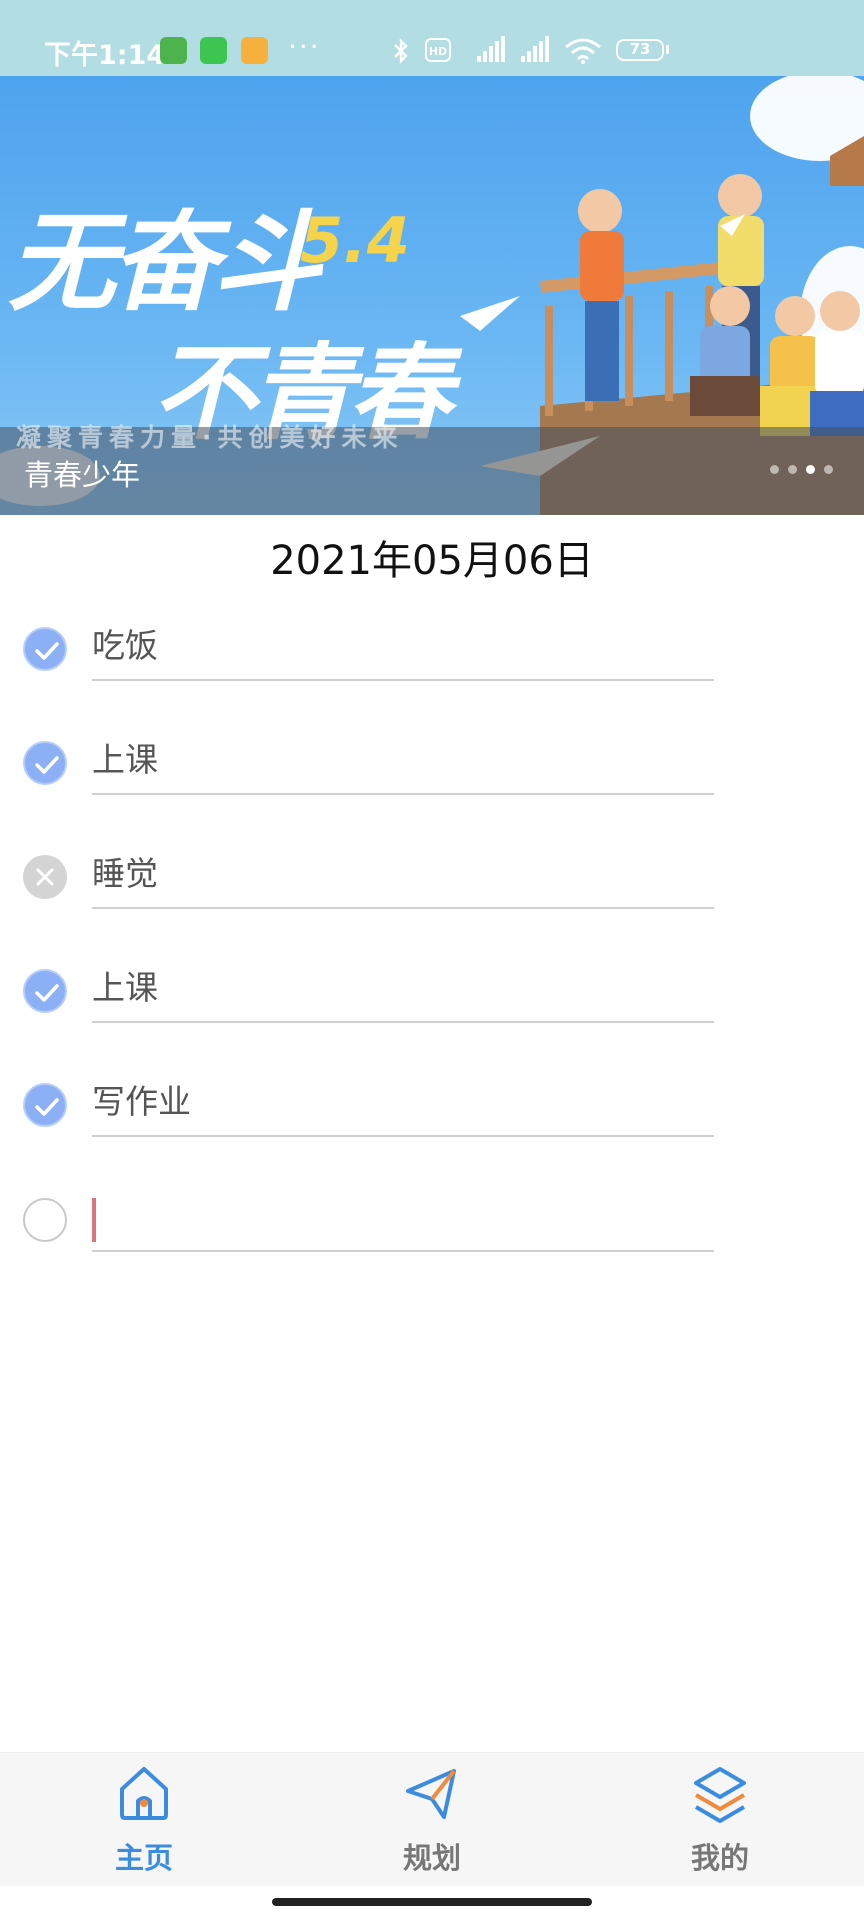 The height and width of the screenshot is (1920, 864). I want to click on banner-badge: 5.4, so click(355, 240).